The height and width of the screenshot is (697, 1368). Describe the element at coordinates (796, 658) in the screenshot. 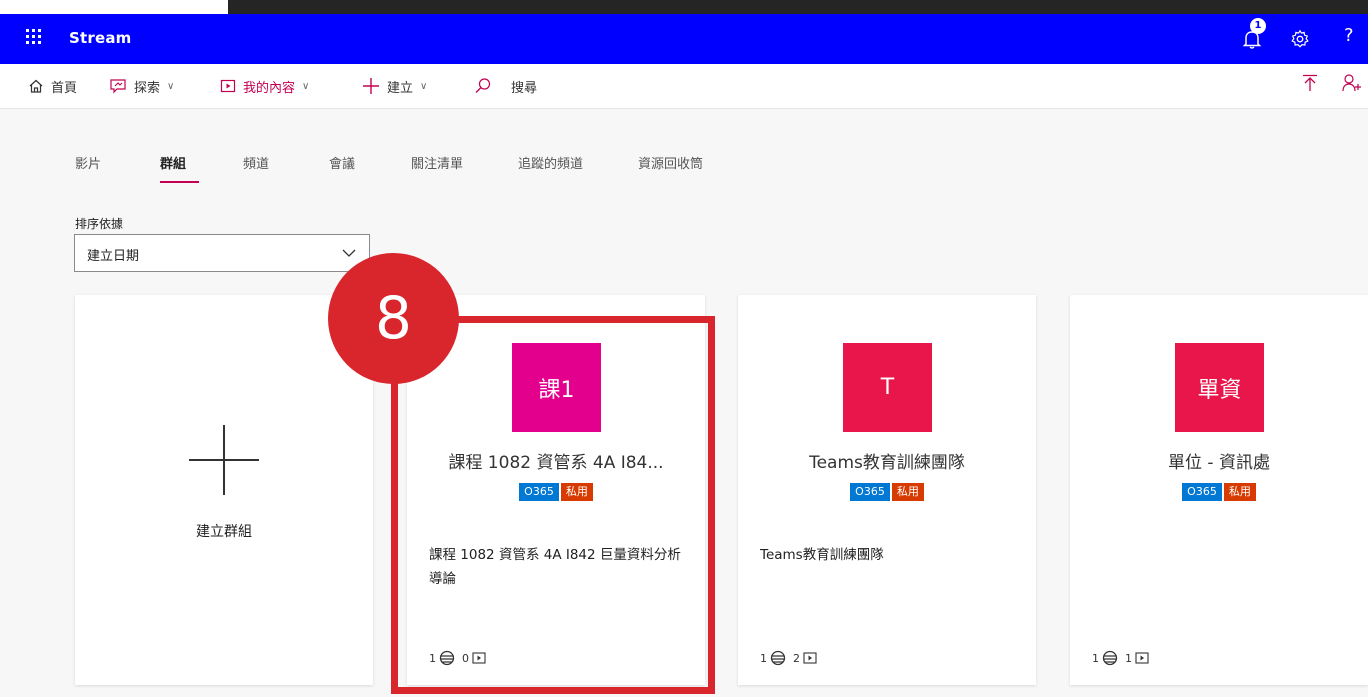

I see `video-count: 2` at that location.